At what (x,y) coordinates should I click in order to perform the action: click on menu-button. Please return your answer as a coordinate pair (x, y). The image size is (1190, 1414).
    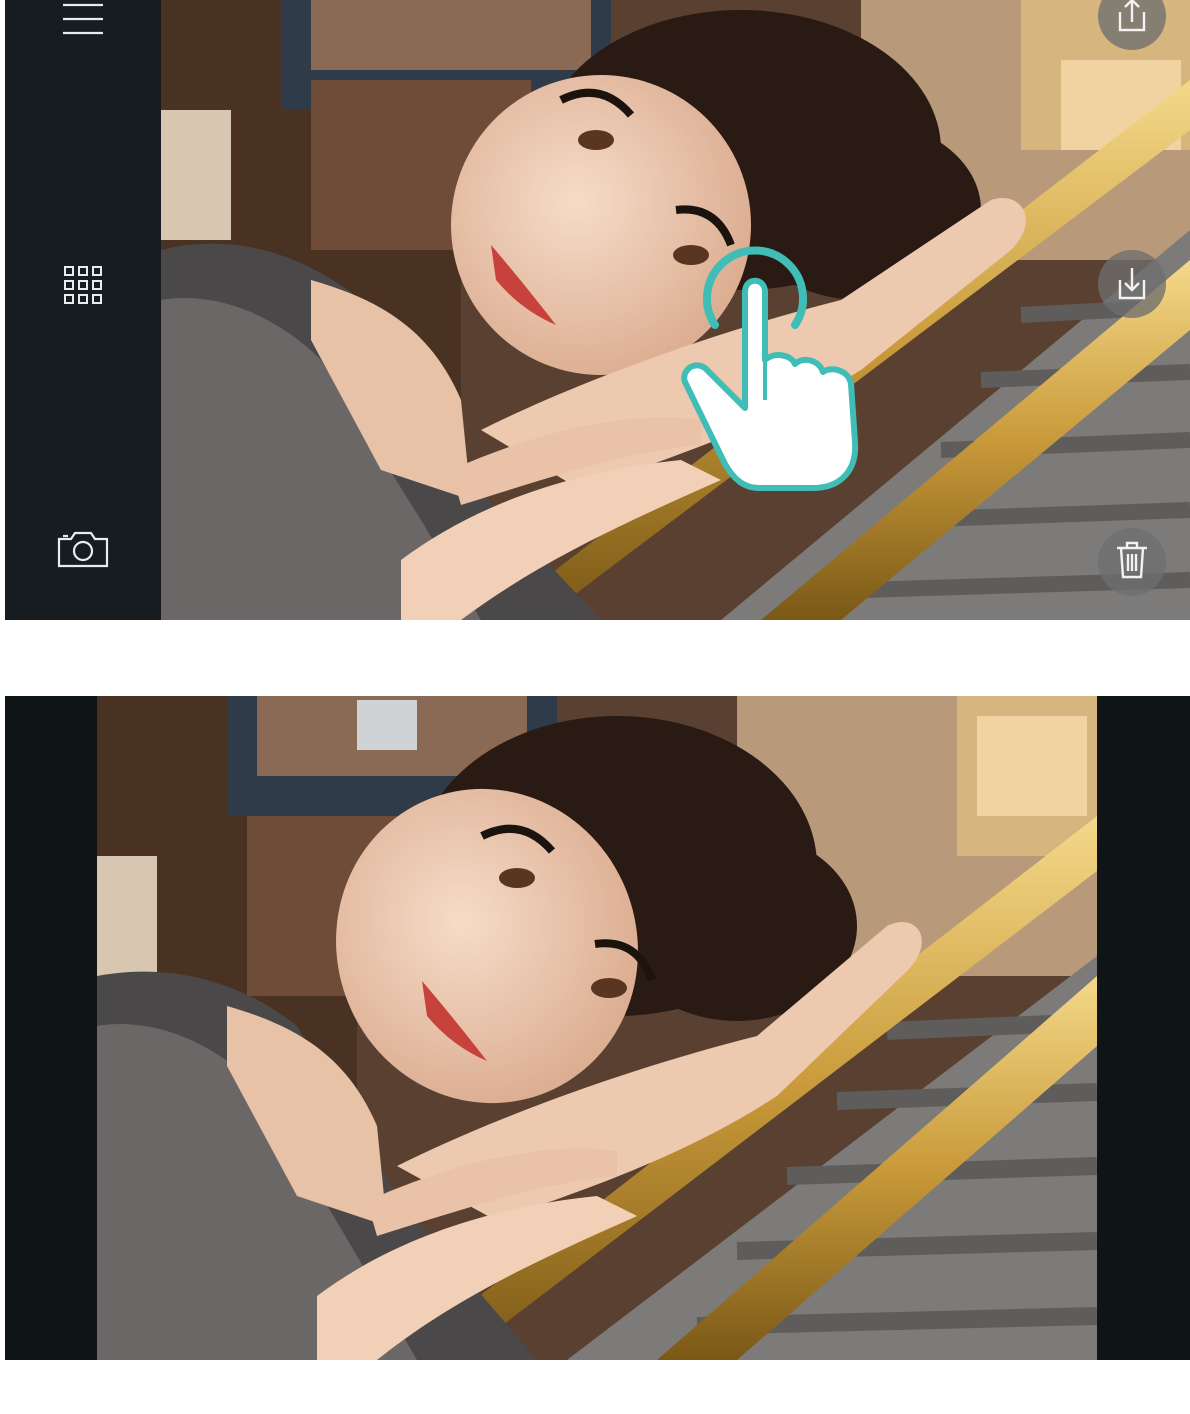
    Looking at the image, I should click on (83, 23).